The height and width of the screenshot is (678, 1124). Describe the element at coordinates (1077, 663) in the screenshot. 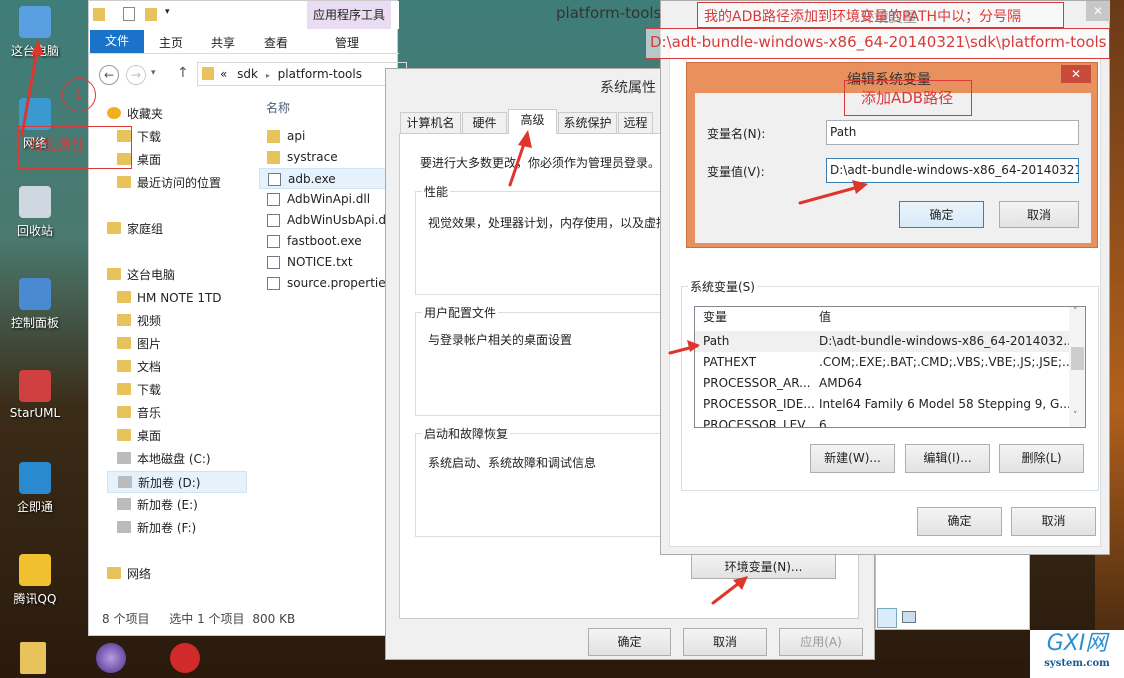

I see `watermark-sub: system.com` at that location.